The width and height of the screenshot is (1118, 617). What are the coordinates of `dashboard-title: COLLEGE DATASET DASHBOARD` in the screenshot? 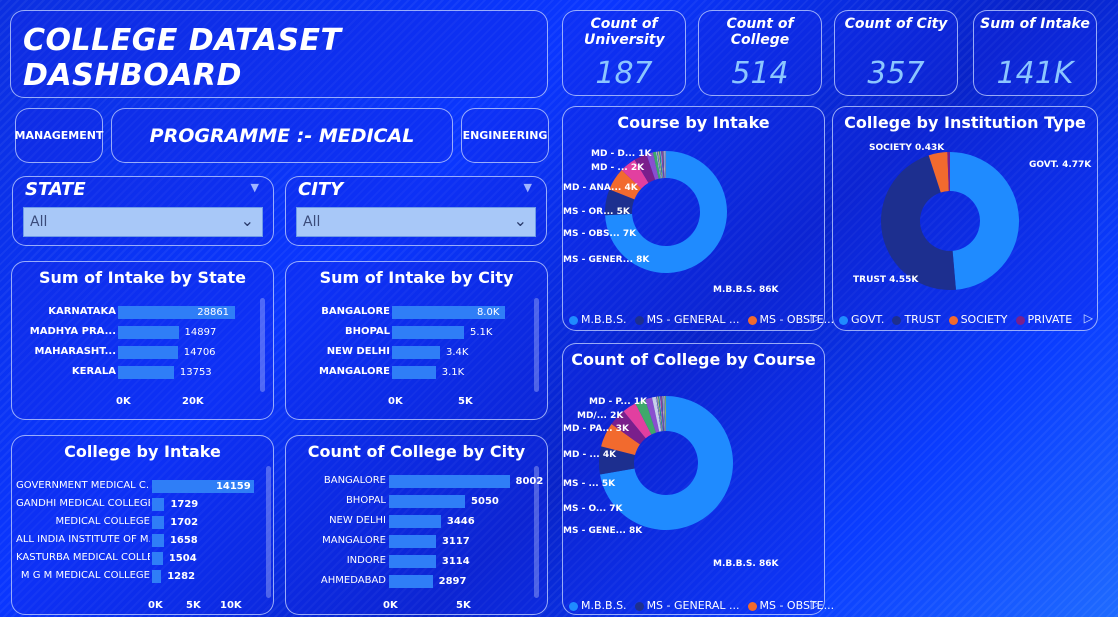 It's located at (182, 58).